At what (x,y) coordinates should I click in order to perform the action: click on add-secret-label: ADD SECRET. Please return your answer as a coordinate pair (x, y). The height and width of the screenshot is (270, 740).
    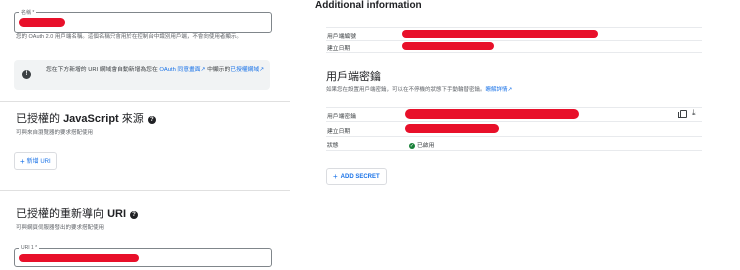
    Looking at the image, I should click on (360, 177).